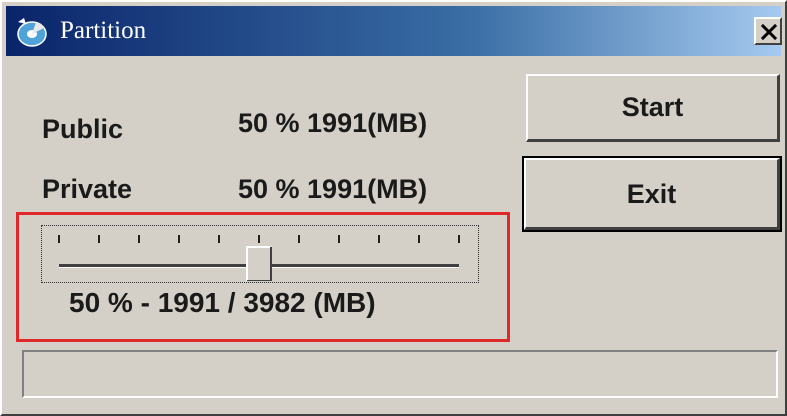 The width and height of the screenshot is (787, 416). What do you see at coordinates (87, 189) in the screenshot?
I see `private-label: Private` at bounding box center [87, 189].